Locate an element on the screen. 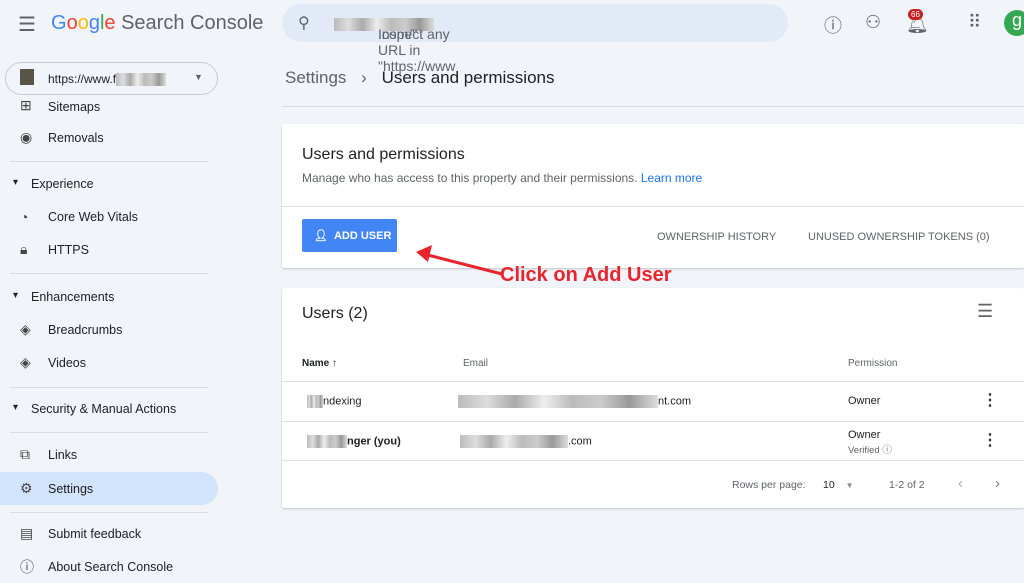  search-placeholder: Inspect any URL in "https://www .com/" is located at coordinates (392, 44).